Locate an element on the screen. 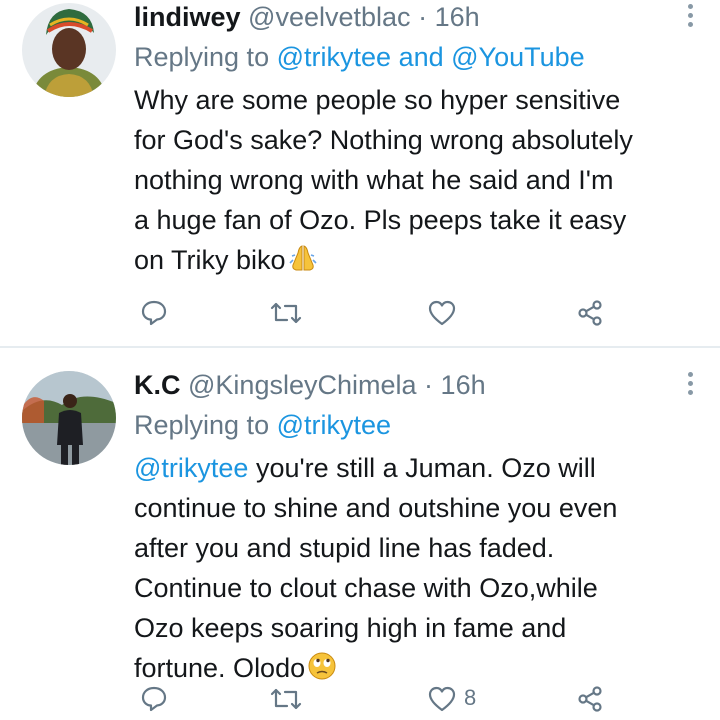 The height and width of the screenshot is (720, 720). tweet-text-line: Why are some people so hyper sensitive is located at coordinates (377, 100).